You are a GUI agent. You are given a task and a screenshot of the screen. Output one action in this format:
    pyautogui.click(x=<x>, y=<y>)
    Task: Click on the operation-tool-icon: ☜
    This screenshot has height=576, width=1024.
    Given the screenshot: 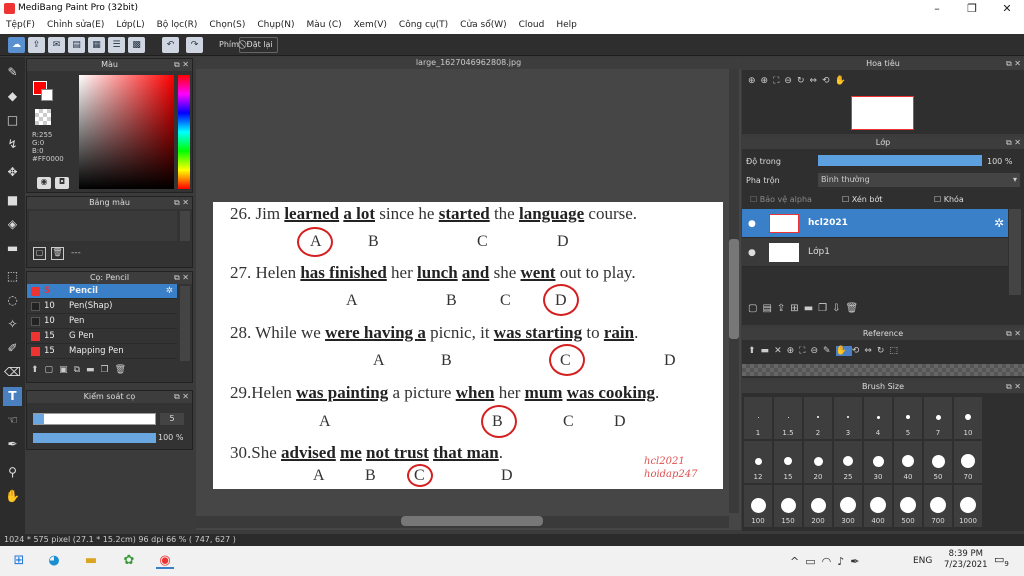 What is the action you would take?
    pyautogui.click(x=12, y=420)
    